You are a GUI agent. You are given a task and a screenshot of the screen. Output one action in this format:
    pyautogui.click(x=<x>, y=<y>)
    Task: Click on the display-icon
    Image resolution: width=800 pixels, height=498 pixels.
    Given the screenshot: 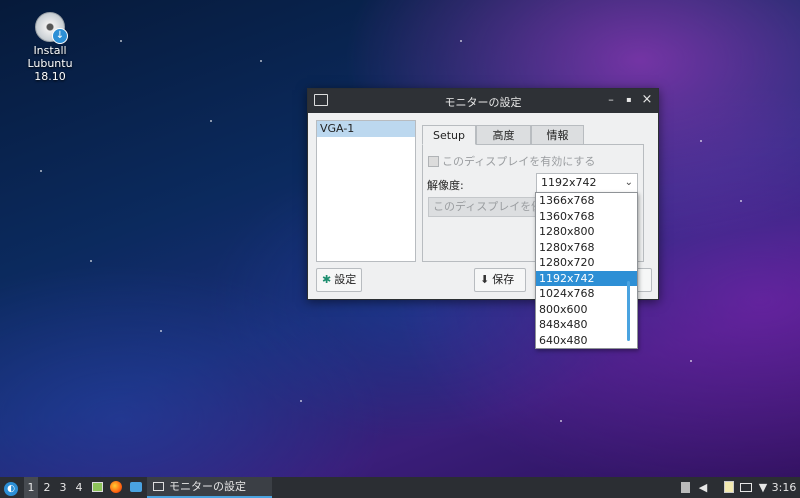 What is the action you would take?
    pyautogui.click(x=746, y=487)
    